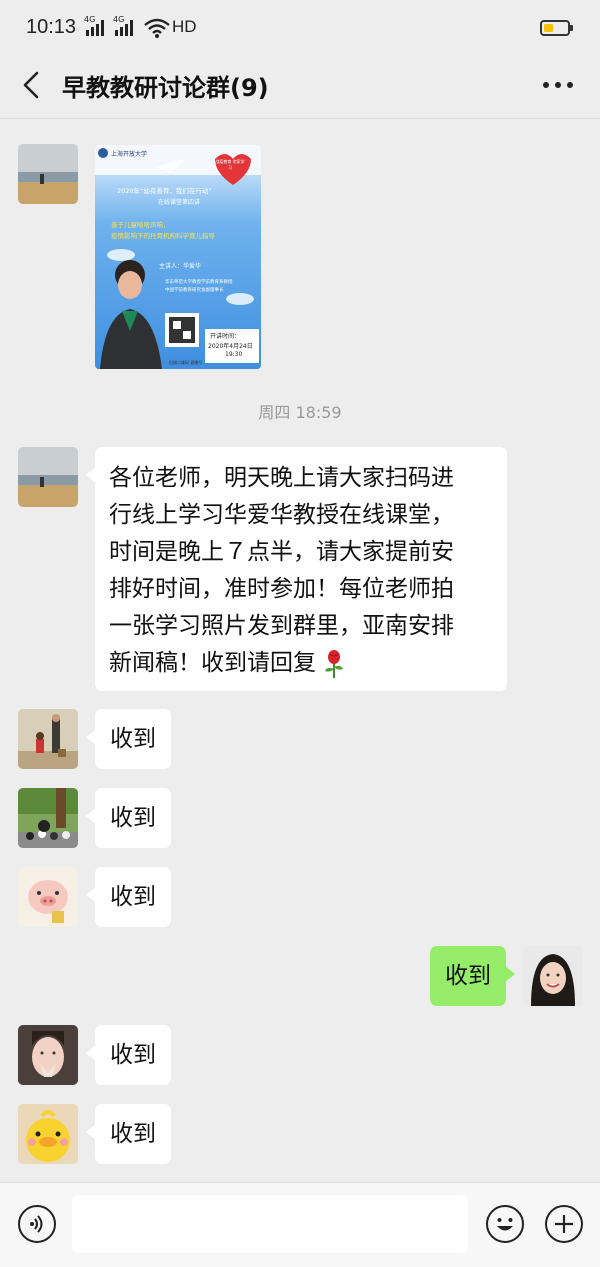 This screenshot has height=1267, width=600. I want to click on battery-icon, so click(556, 28).